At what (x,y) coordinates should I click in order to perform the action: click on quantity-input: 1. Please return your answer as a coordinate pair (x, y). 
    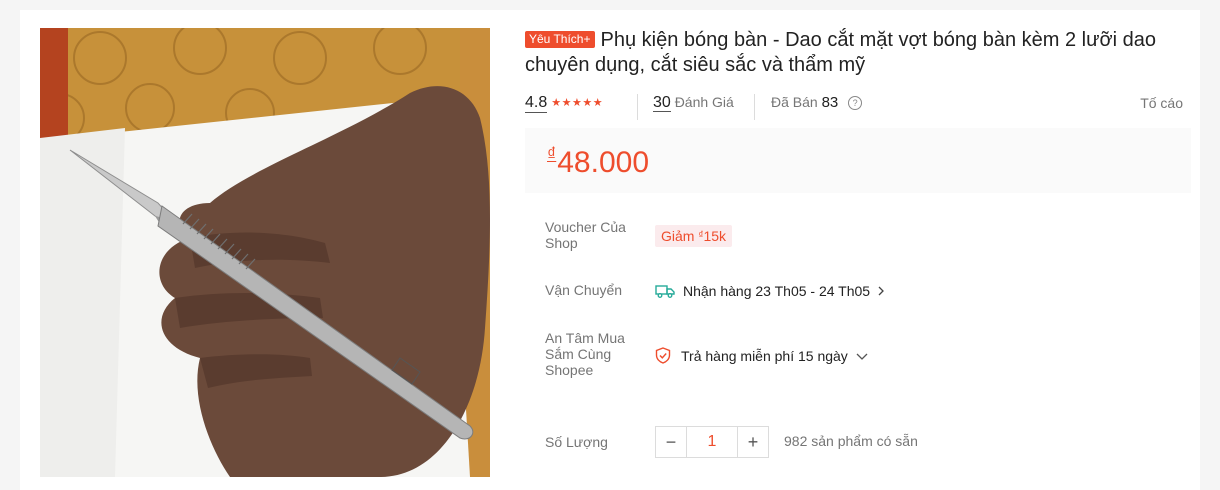
    Looking at the image, I should click on (712, 442).